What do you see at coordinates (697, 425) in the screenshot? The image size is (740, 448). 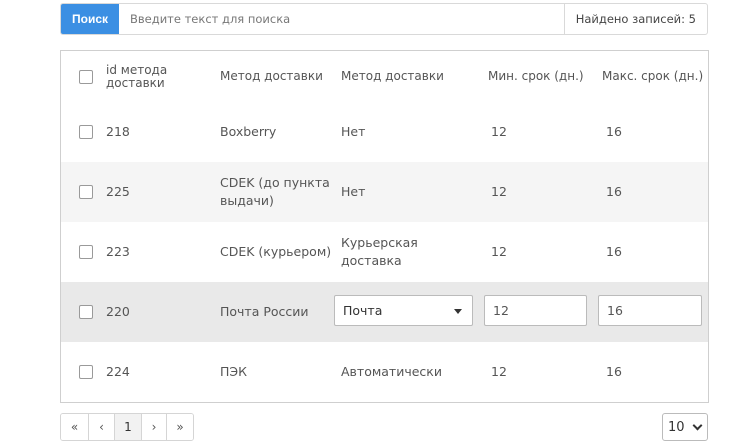 I see `chevron-down-icon` at bounding box center [697, 425].